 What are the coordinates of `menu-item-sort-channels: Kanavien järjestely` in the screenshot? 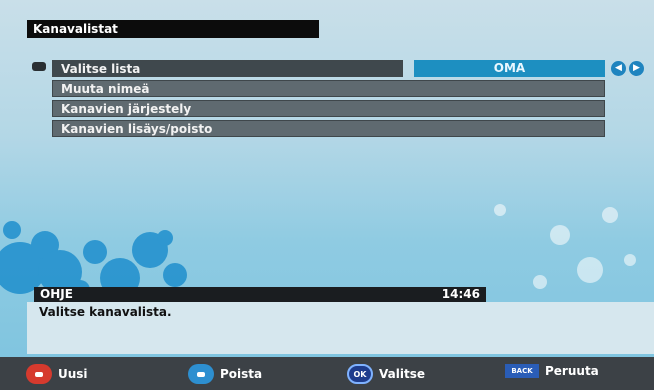 It's located at (328, 108).